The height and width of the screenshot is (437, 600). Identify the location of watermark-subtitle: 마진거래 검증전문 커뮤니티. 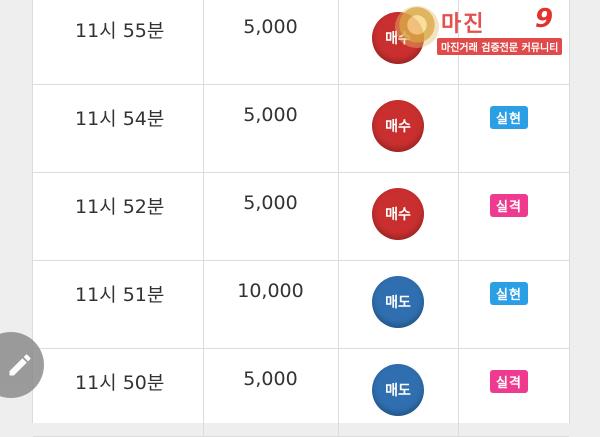
(500, 46).